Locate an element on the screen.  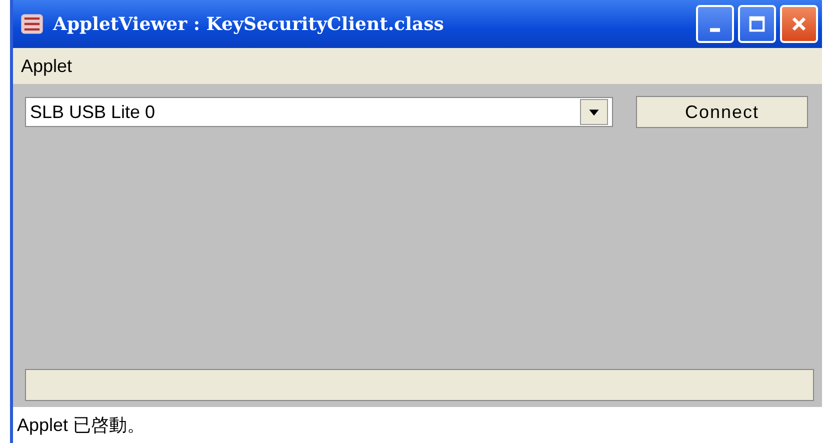
minimize-icon is located at coordinates (715, 30).